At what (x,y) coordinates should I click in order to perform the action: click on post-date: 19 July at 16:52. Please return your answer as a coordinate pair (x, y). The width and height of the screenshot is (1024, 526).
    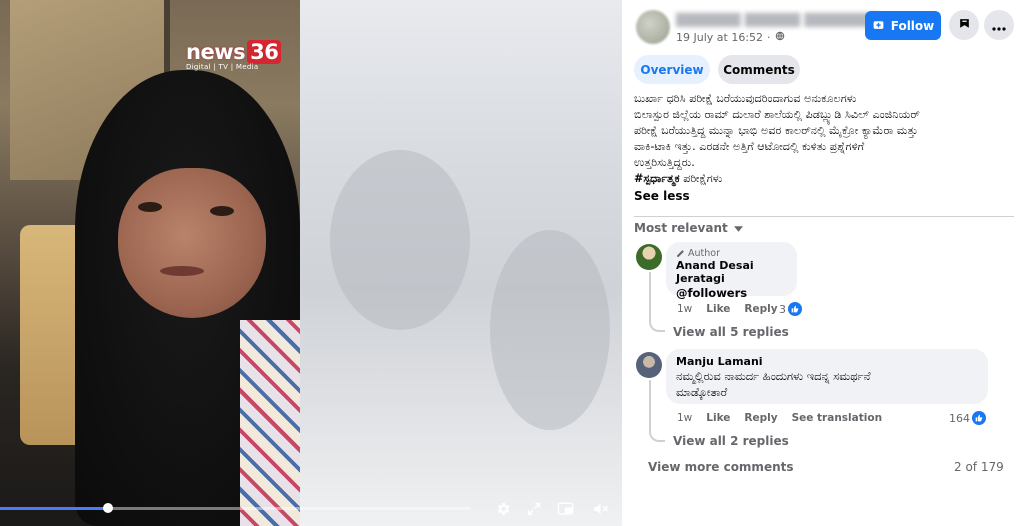
    Looking at the image, I should click on (720, 37).